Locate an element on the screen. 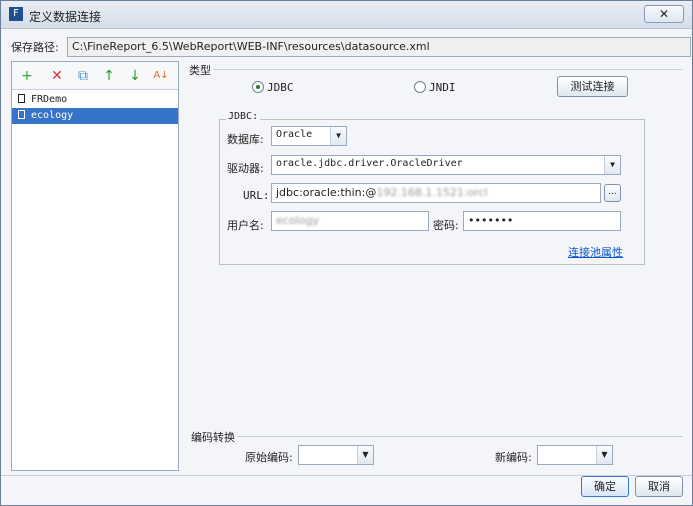 The width and height of the screenshot is (693, 506). new-encoding-label: 新编码: is located at coordinates (513, 457).